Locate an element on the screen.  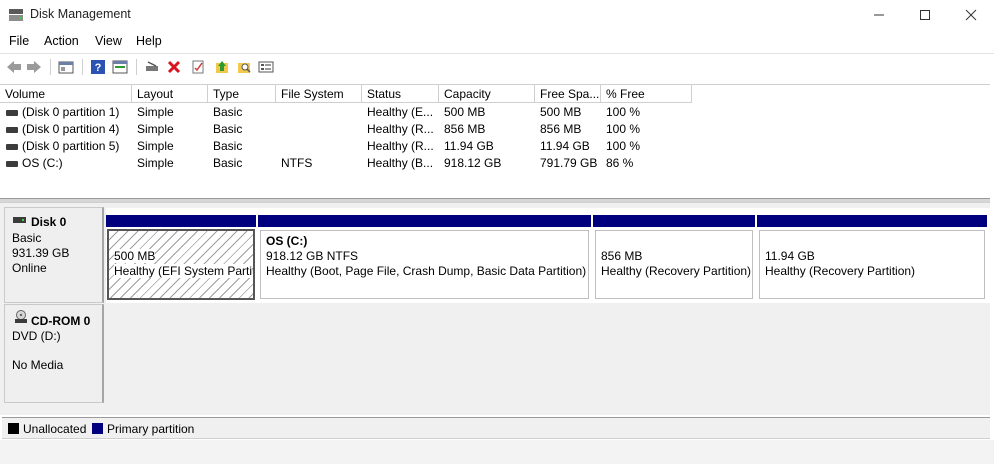
partition-status: Healthy (EFI System Partit is located at coordinates (184, 271).